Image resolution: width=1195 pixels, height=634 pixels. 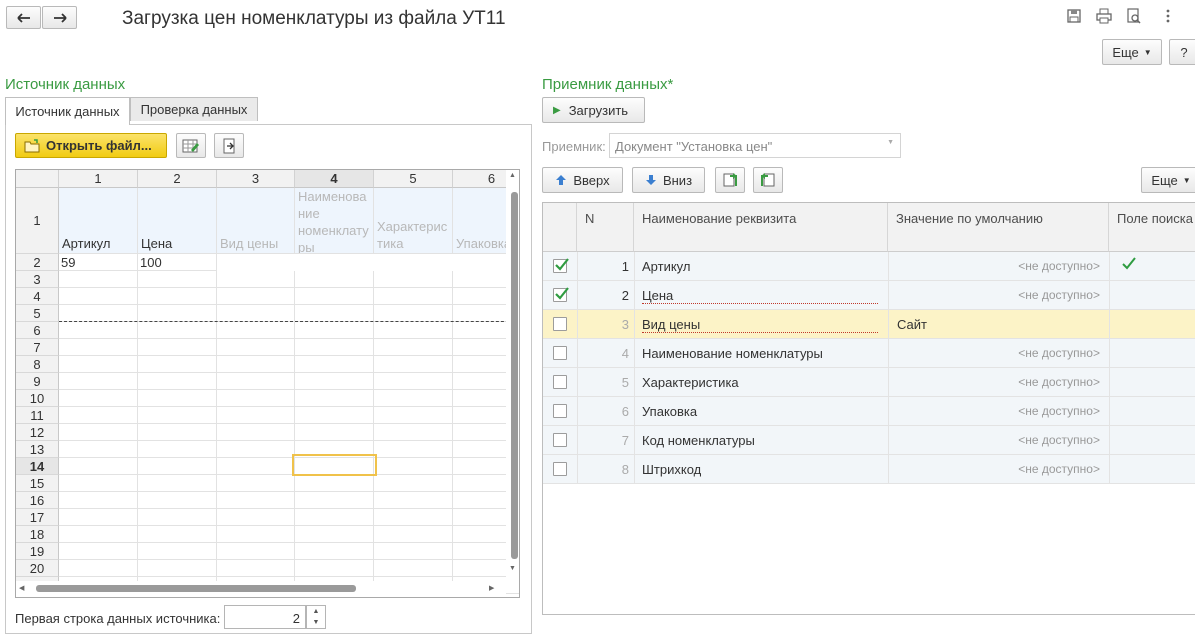 I want to click on row-header: 11, so click(x=37, y=415).